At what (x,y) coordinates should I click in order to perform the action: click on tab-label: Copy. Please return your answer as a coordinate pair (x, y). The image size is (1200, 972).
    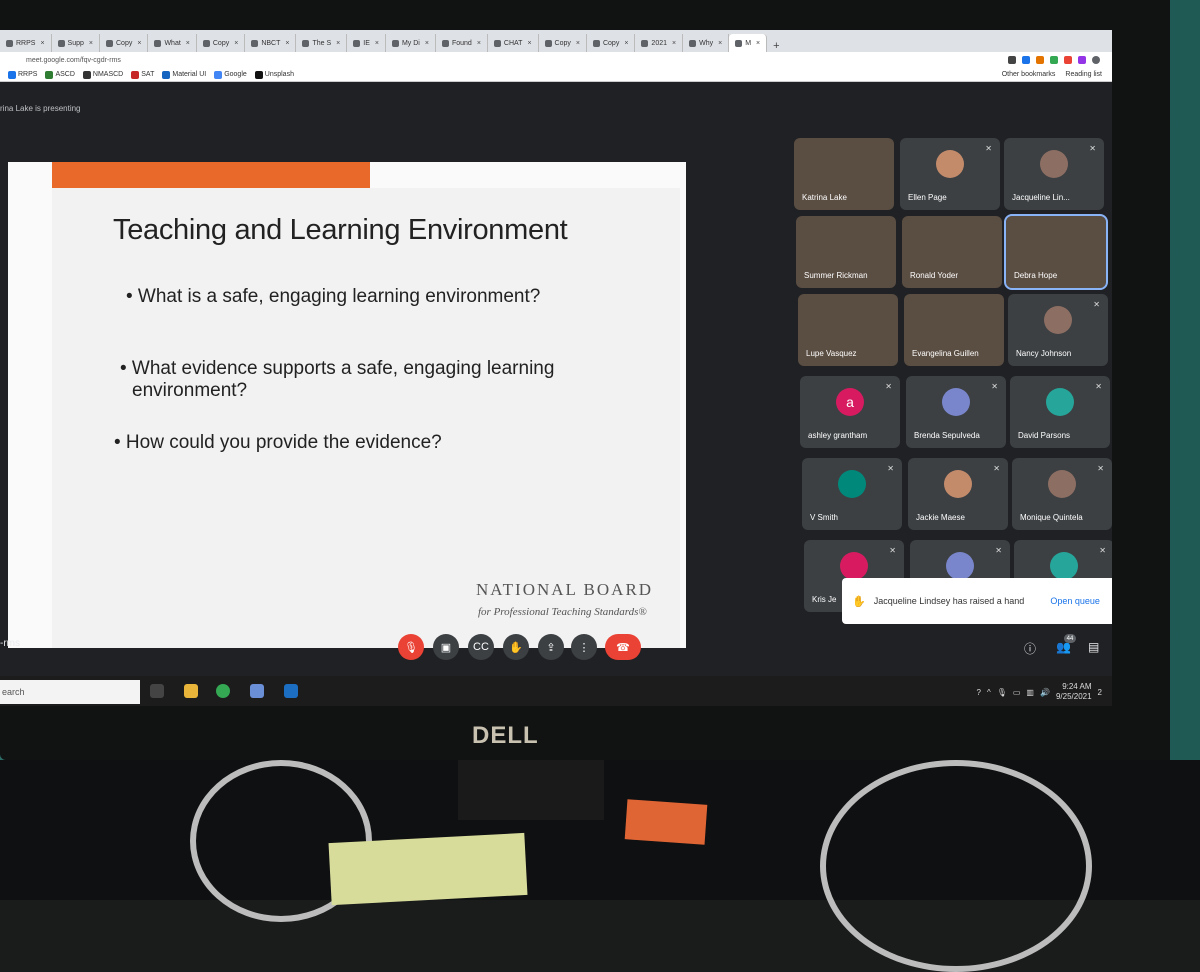
    Looking at the image, I should click on (221, 43).